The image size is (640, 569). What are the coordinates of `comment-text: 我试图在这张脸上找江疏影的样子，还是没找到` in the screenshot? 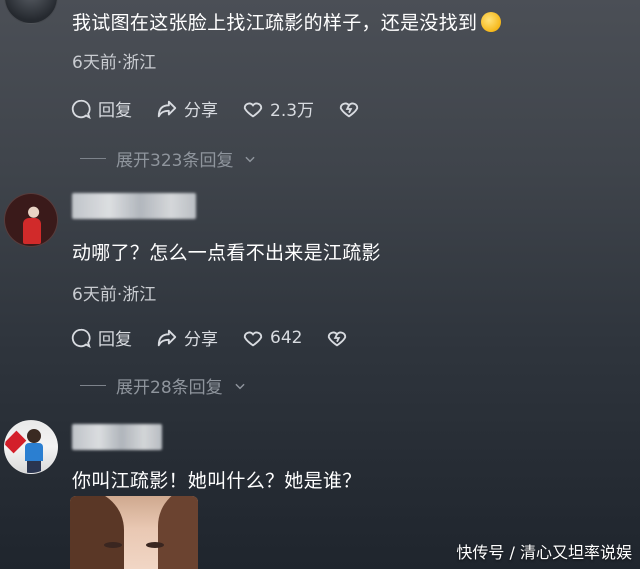 It's located at (287, 21).